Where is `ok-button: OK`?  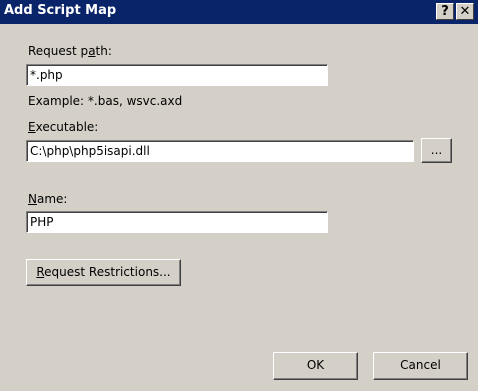
ok-button: OK is located at coordinates (315, 366).